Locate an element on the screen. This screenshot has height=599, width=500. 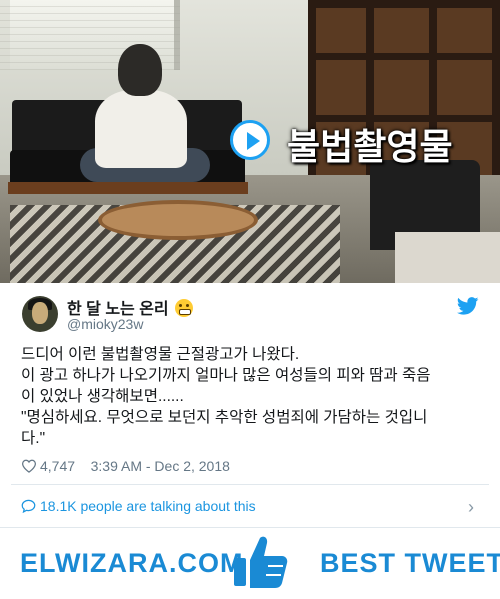
footer-banner: ELWIZARA.COM BEST TWEETS is located at coordinates (250, 563).